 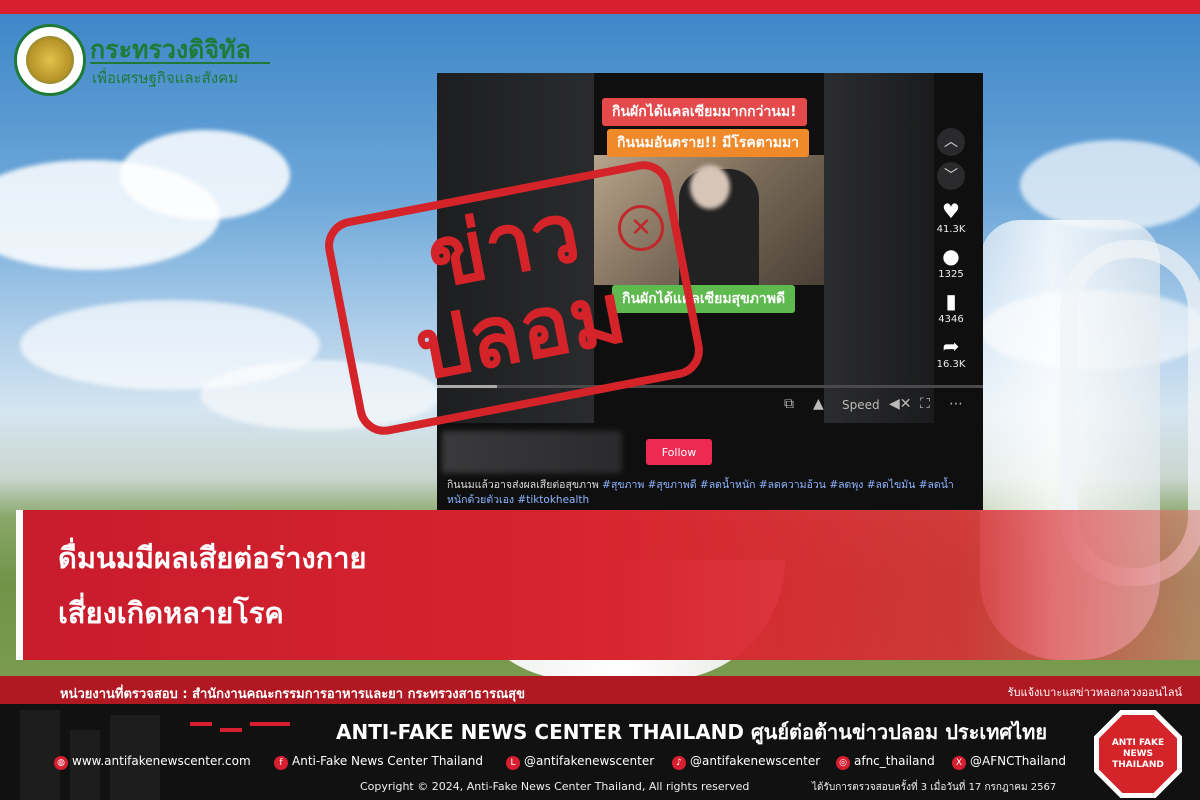 I want to click on ministry-logo, so click(x=50, y=60).